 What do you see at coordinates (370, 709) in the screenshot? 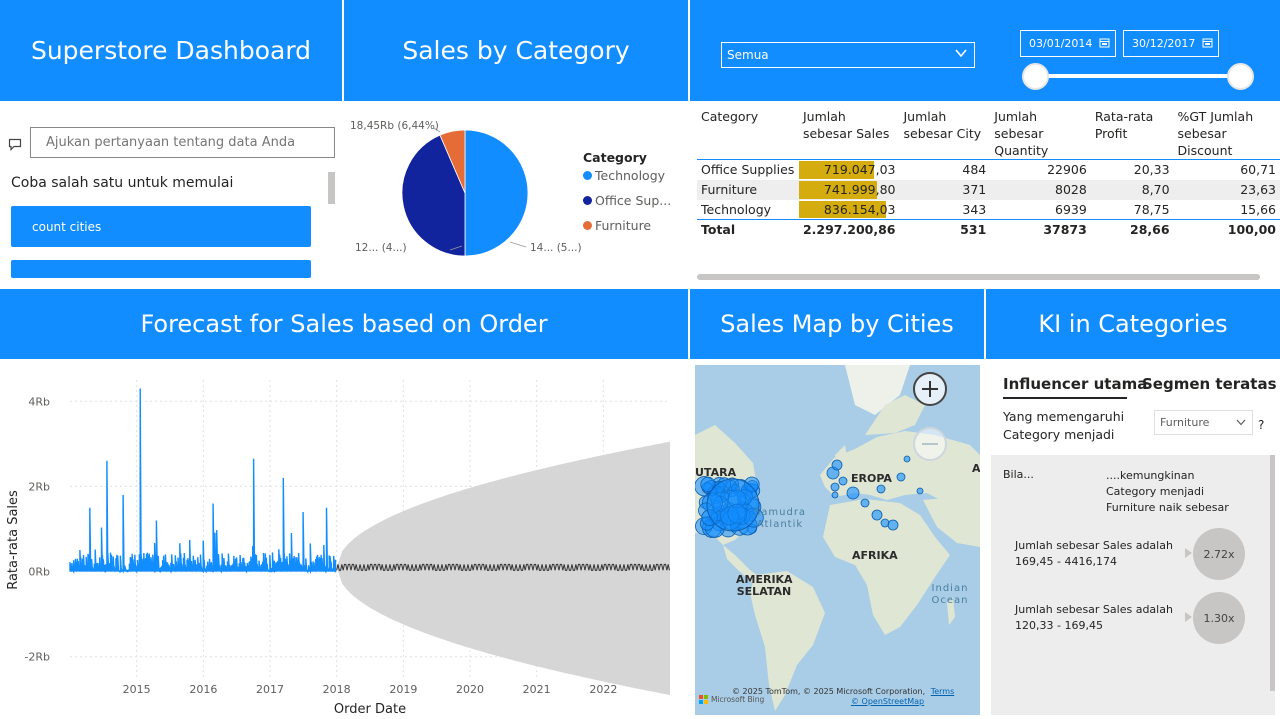
I see `x-axis-title: Order Date` at bounding box center [370, 709].